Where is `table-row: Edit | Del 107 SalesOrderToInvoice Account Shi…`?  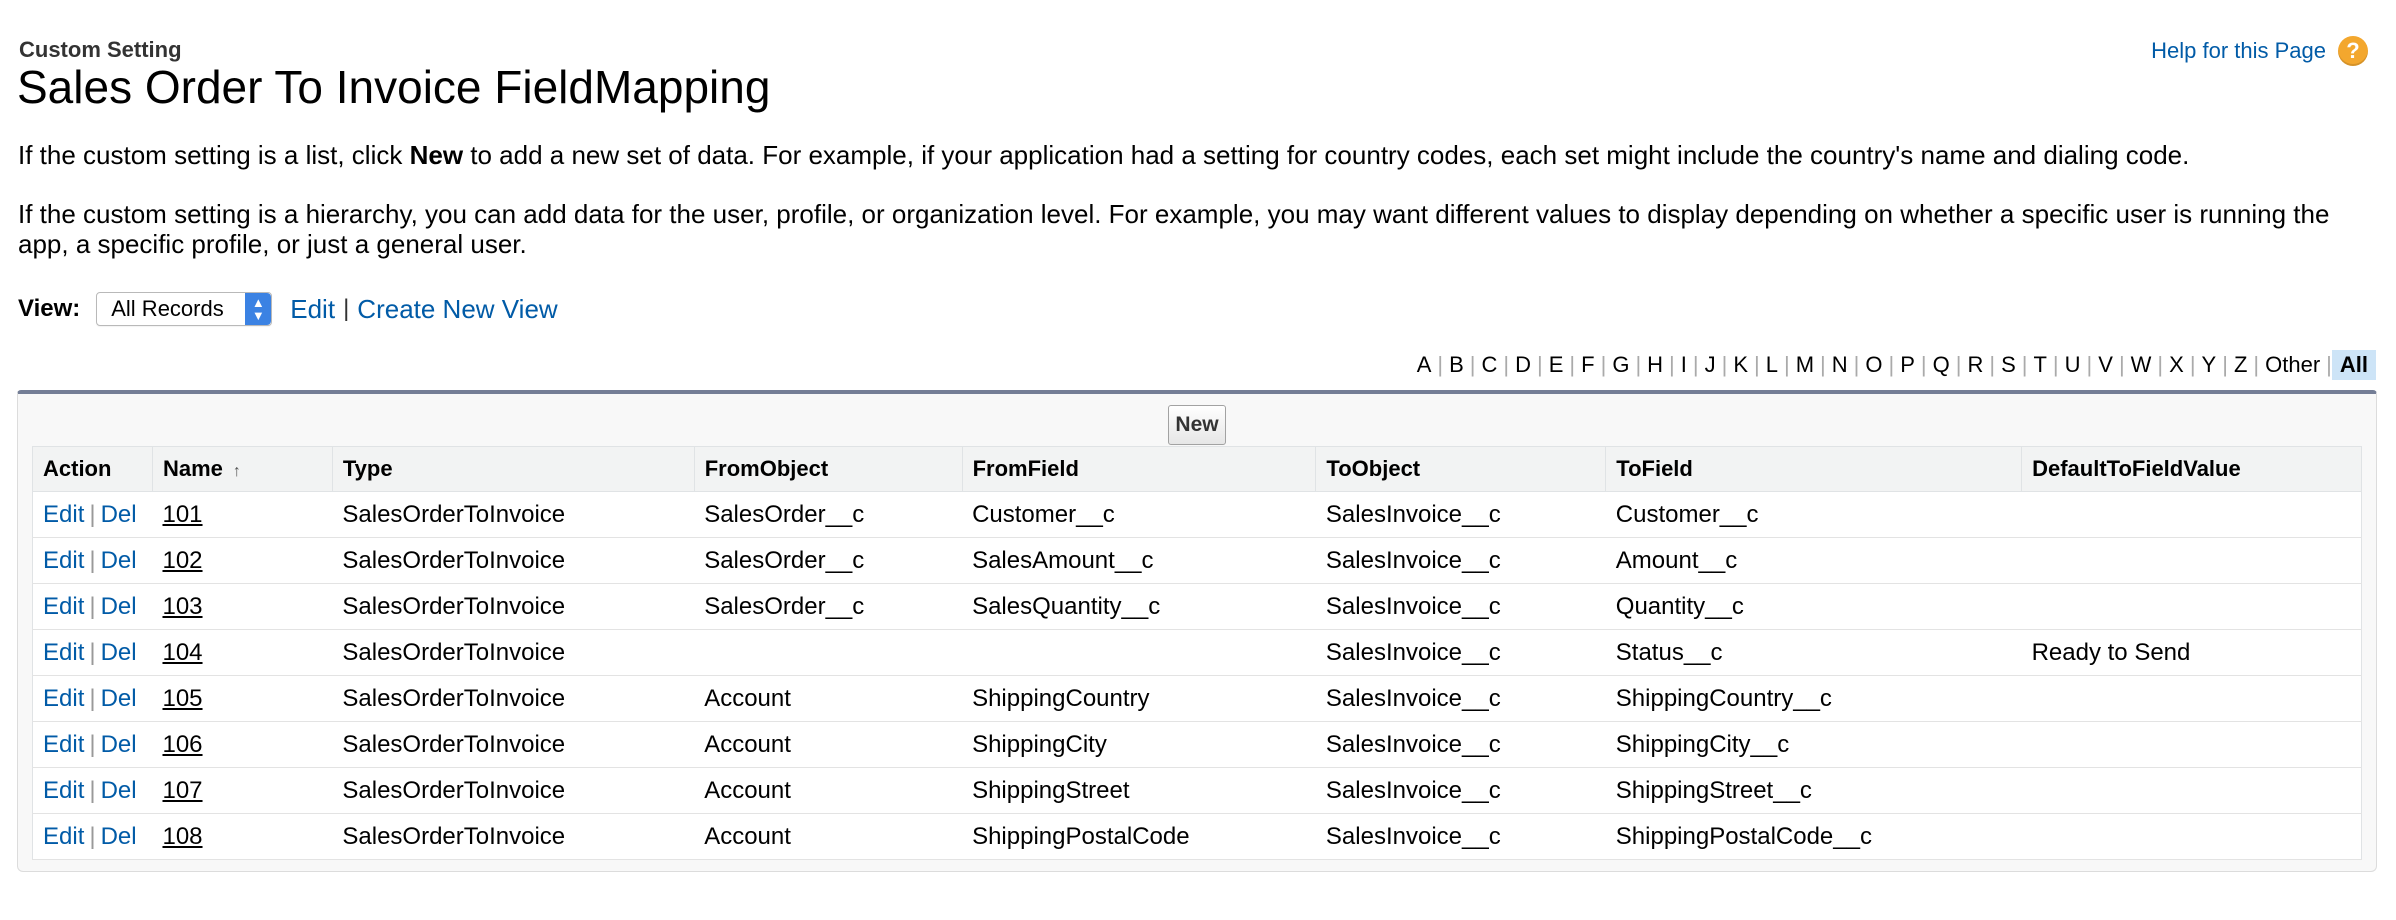
table-row: Edit | Del 107 SalesOrderToInvoice Account Shi… is located at coordinates (1197, 790).